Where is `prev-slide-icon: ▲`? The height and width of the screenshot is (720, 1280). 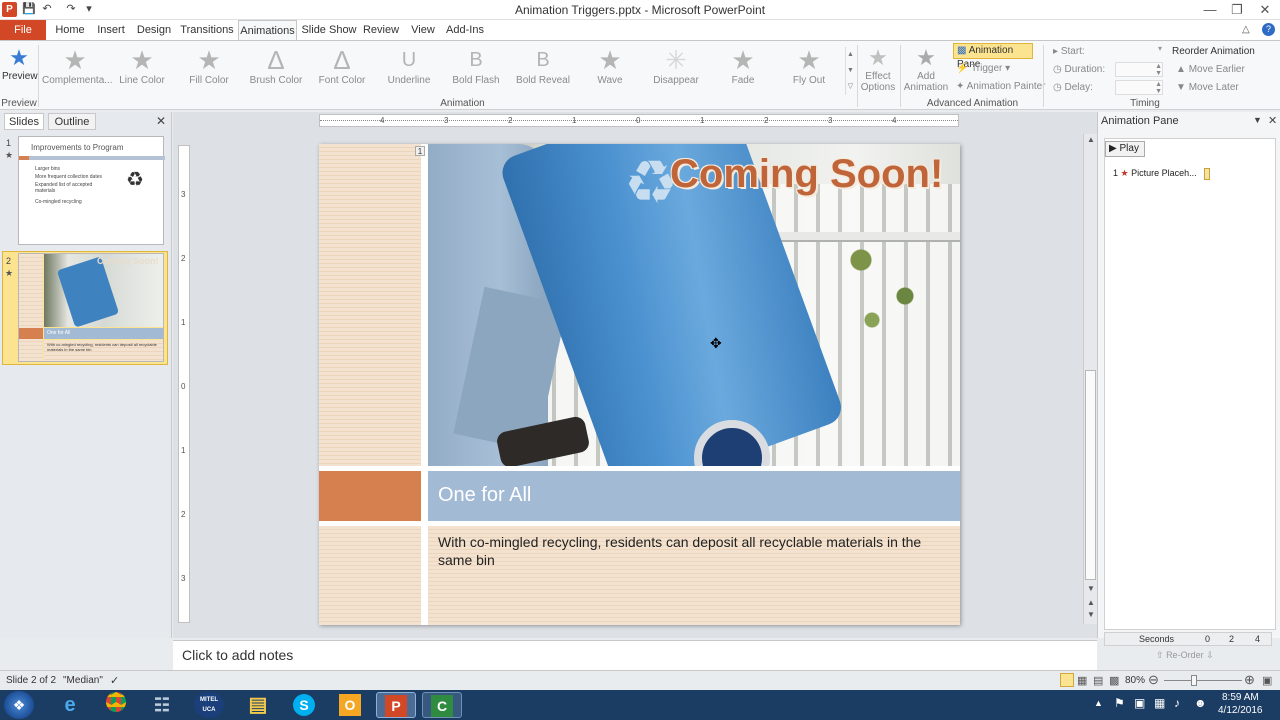
prev-slide-icon: ▲ is located at coordinates (1091, 602).